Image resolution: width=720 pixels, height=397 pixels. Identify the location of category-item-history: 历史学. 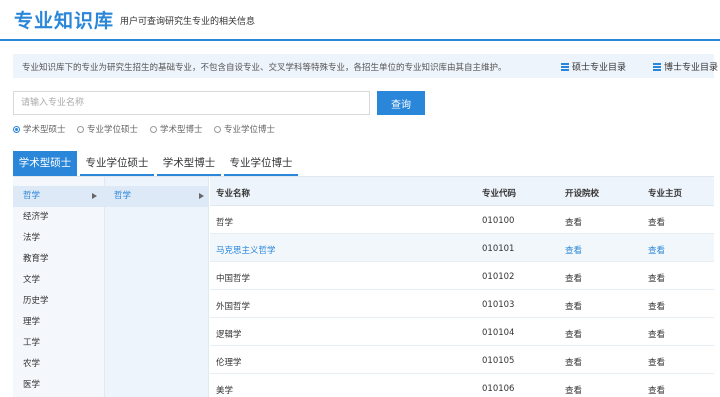
(58, 301).